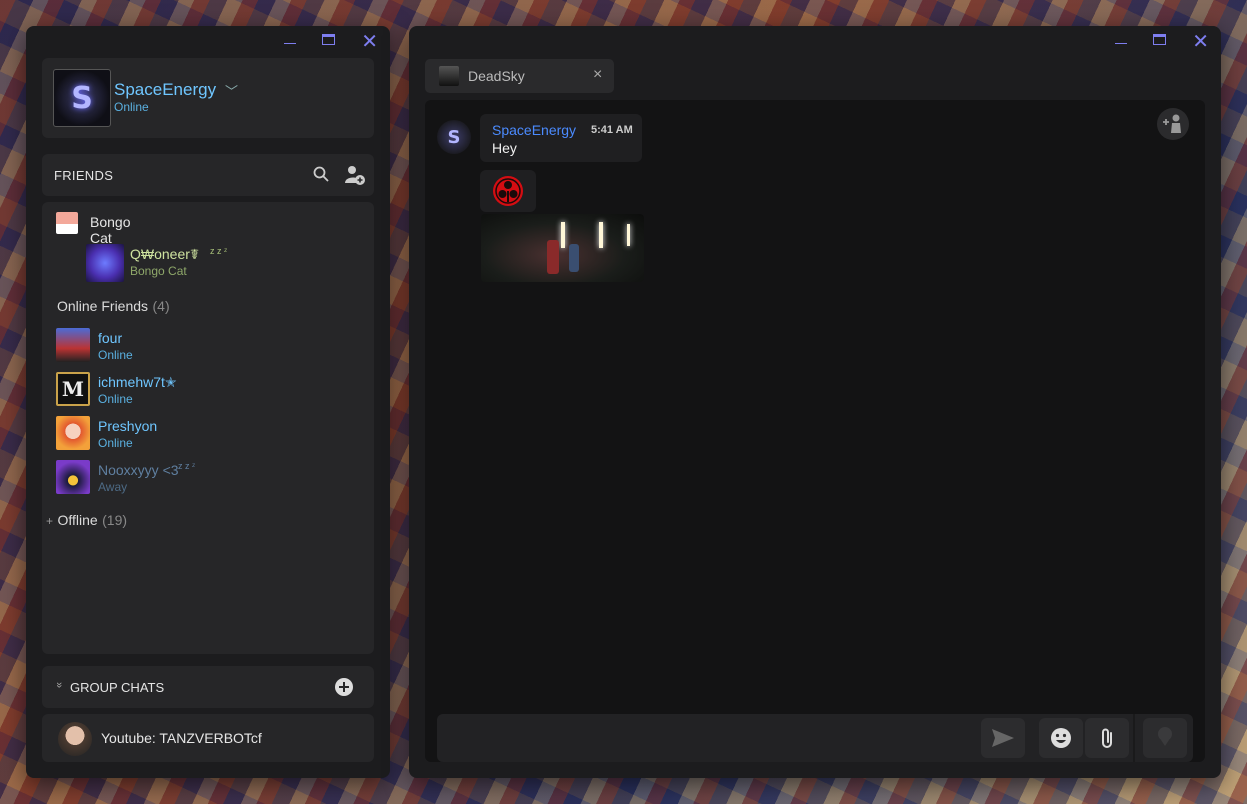 Image resolution: width=1247 pixels, height=804 pixels. What do you see at coordinates (226, 264) in the screenshot?
I see `favorite-member: Q₩oneer☤ z z ᶻ Bongo Cat` at bounding box center [226, 264].